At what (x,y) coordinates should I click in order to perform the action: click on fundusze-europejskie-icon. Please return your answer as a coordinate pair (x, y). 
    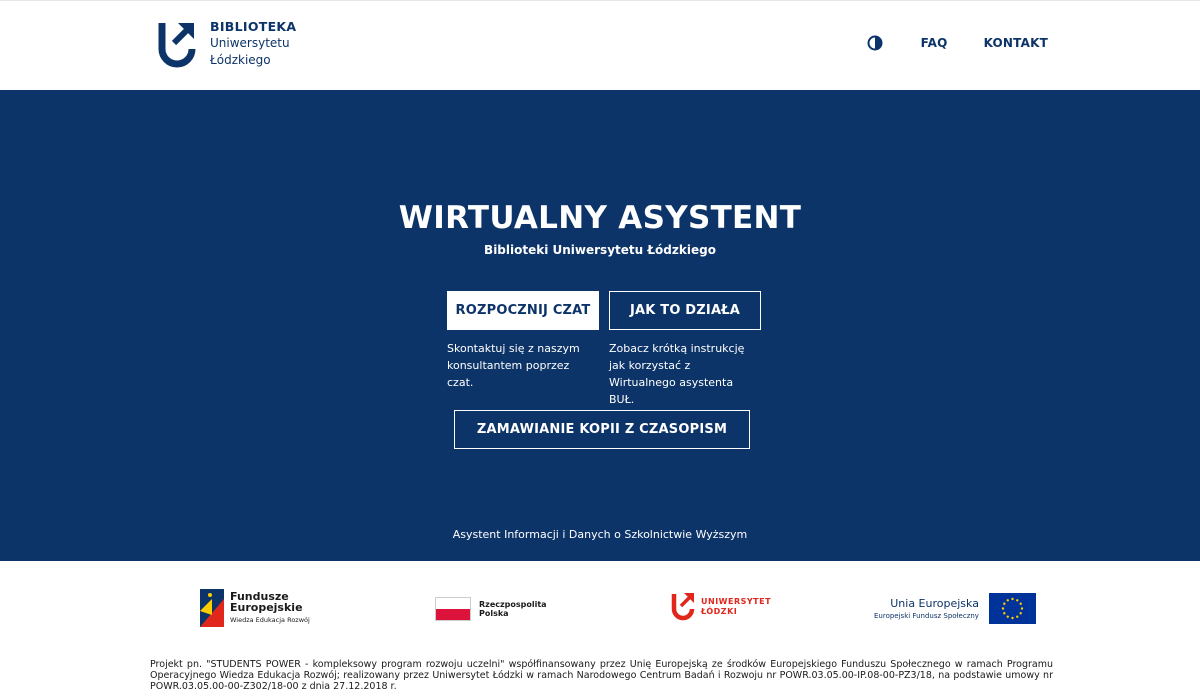
    Looking at the image, I should click on (212, 608).